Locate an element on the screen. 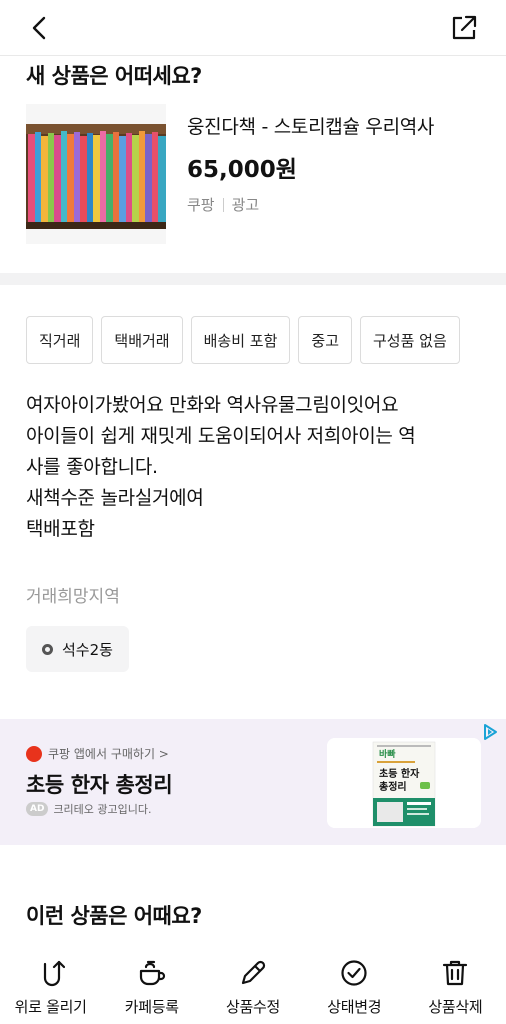 The image size is (506, 1024). bump-up-icon is located at coordinates (51, 973).